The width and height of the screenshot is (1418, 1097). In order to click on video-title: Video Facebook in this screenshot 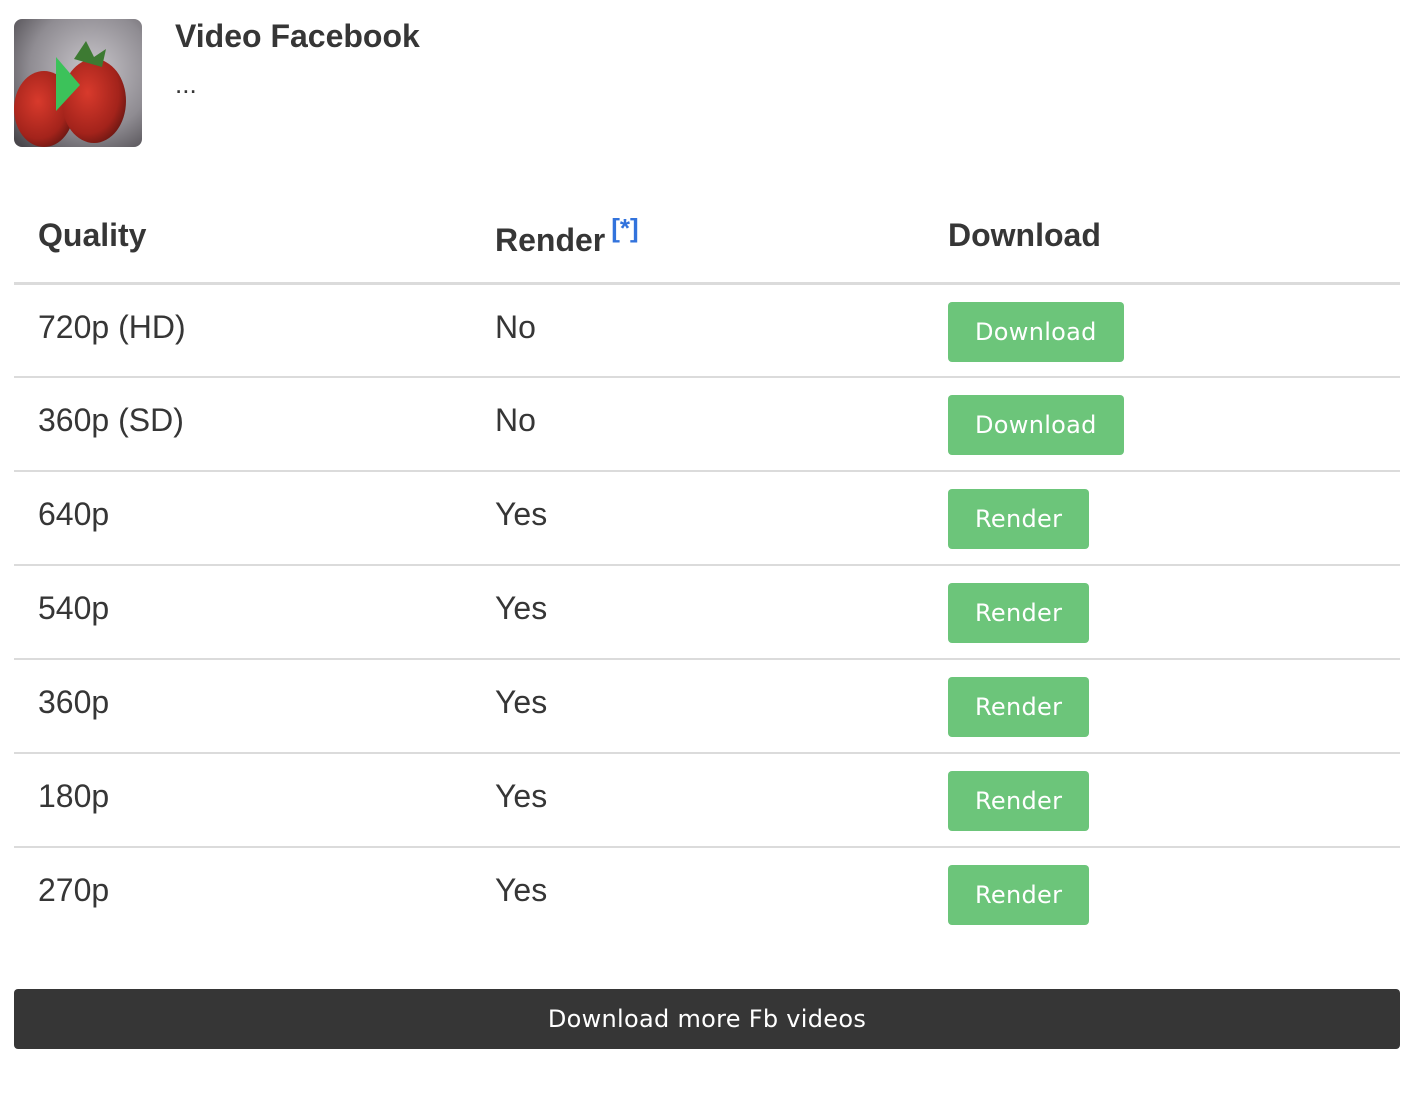, I will do `click(297, 36)`.